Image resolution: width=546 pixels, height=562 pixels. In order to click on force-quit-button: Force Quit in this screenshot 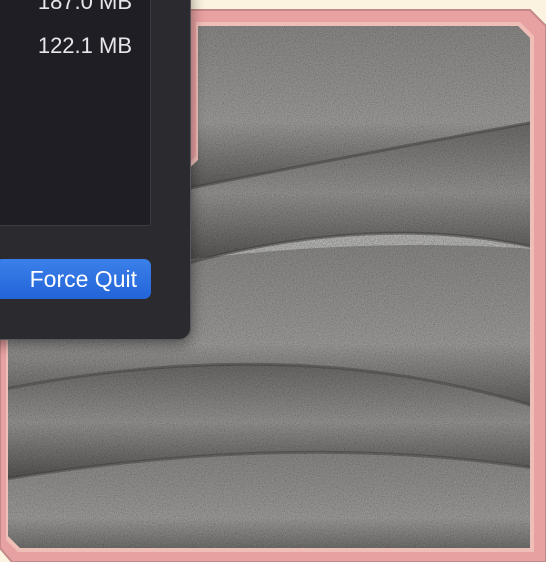, I will do `click(75, 279)`.